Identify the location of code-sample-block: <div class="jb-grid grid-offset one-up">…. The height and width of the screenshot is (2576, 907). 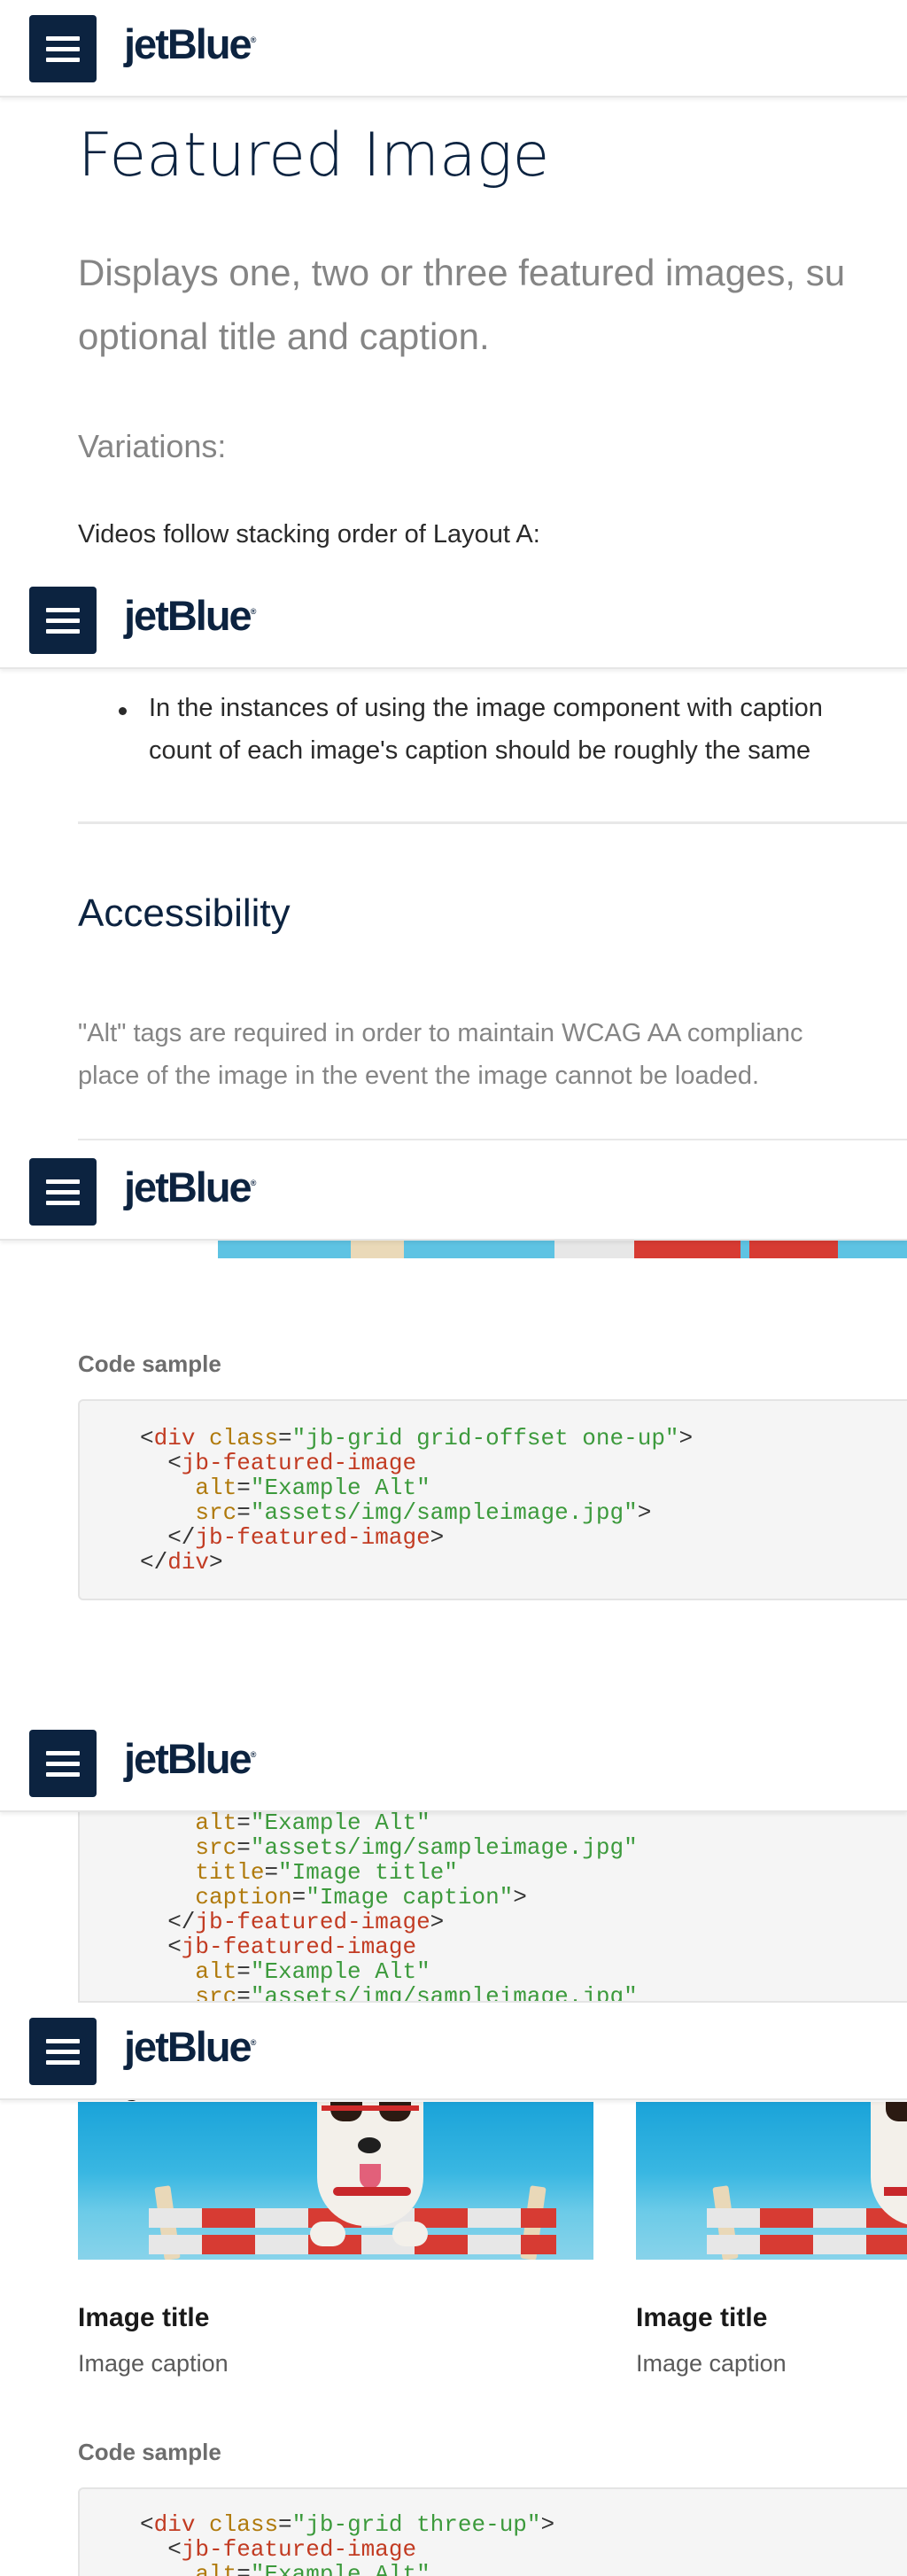
(493, 1500).